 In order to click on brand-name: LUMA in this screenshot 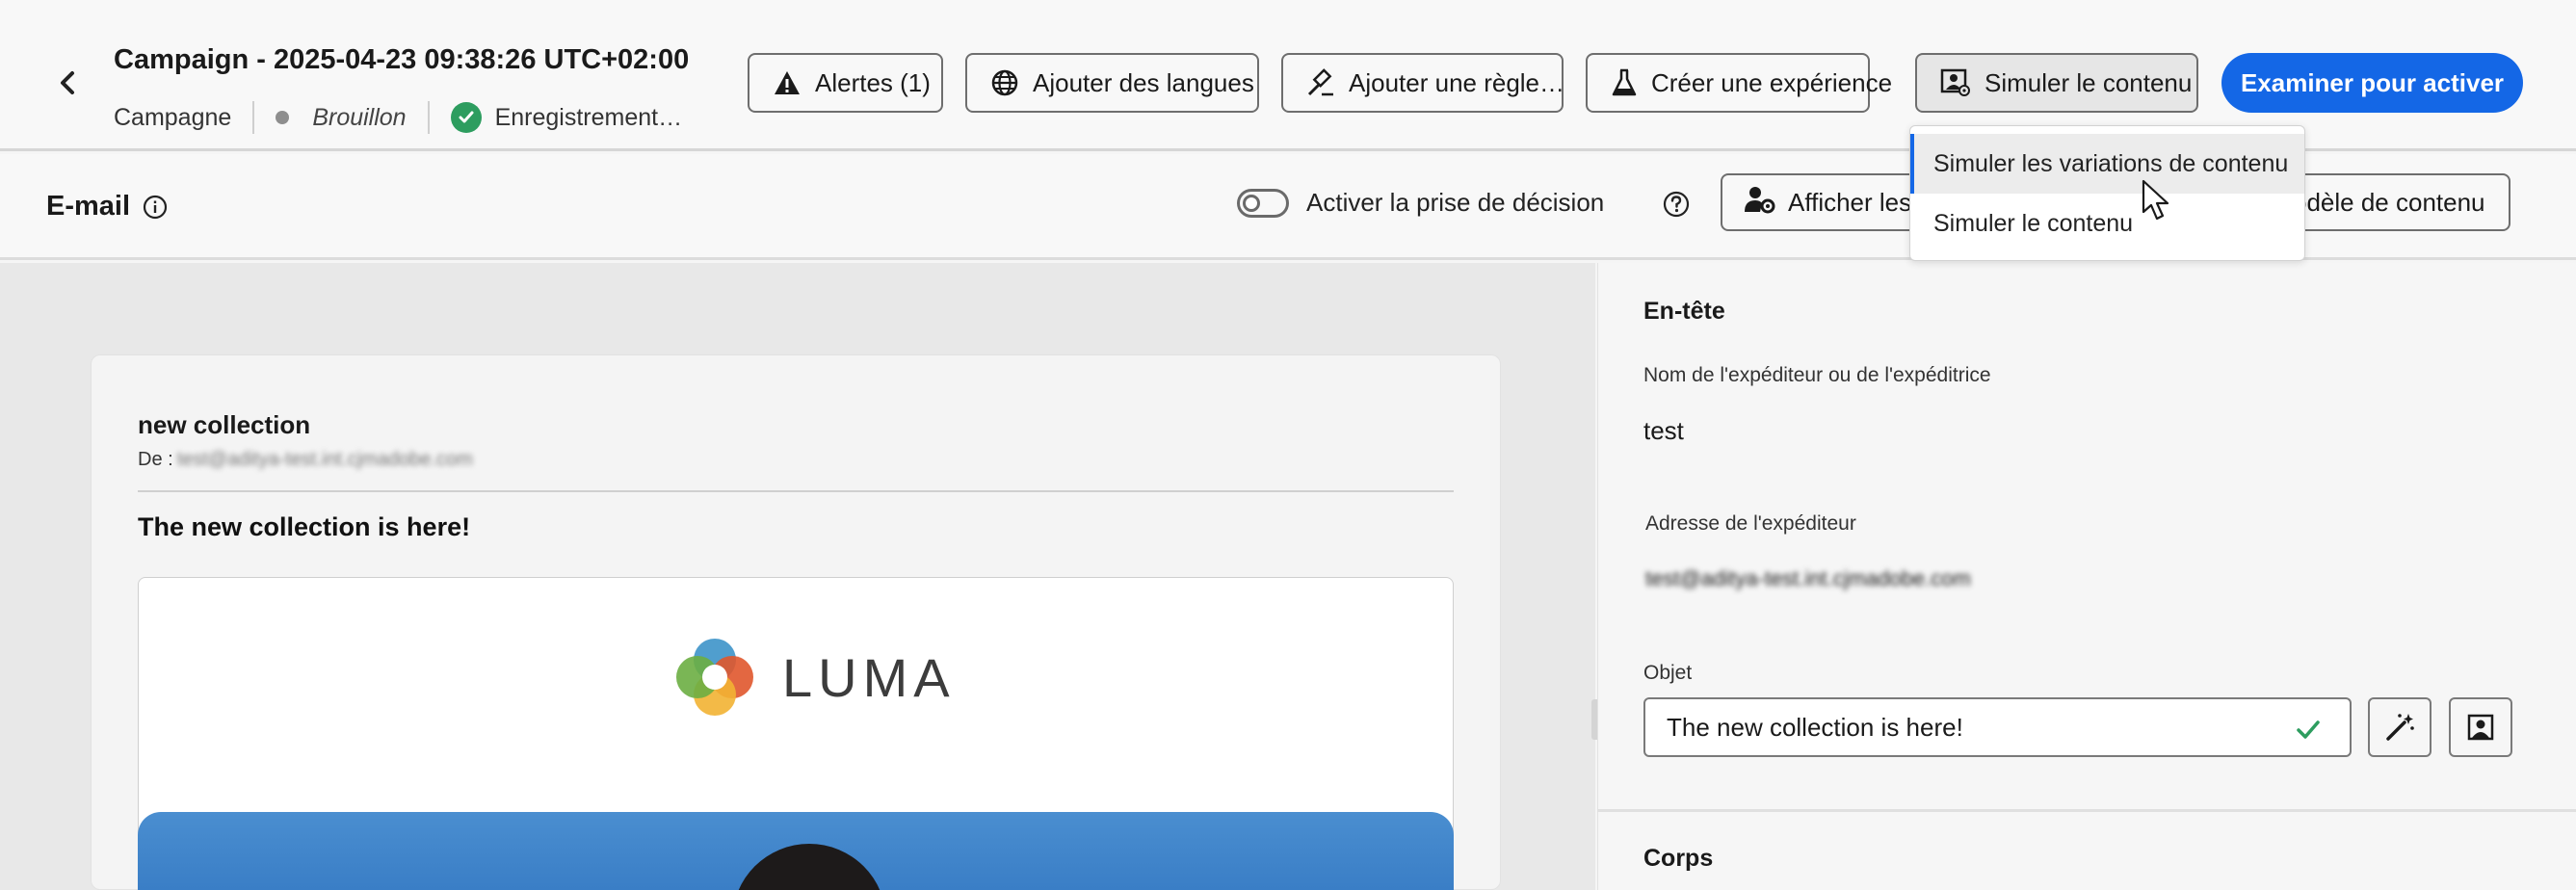, I will do `click(869, 677)`.